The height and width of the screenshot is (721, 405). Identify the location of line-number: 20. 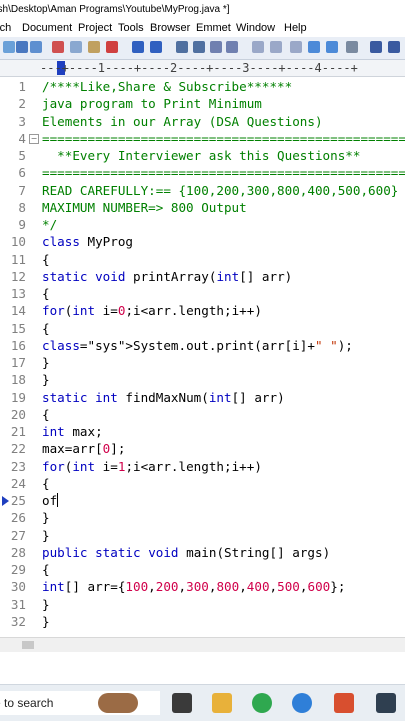
(18, 414).